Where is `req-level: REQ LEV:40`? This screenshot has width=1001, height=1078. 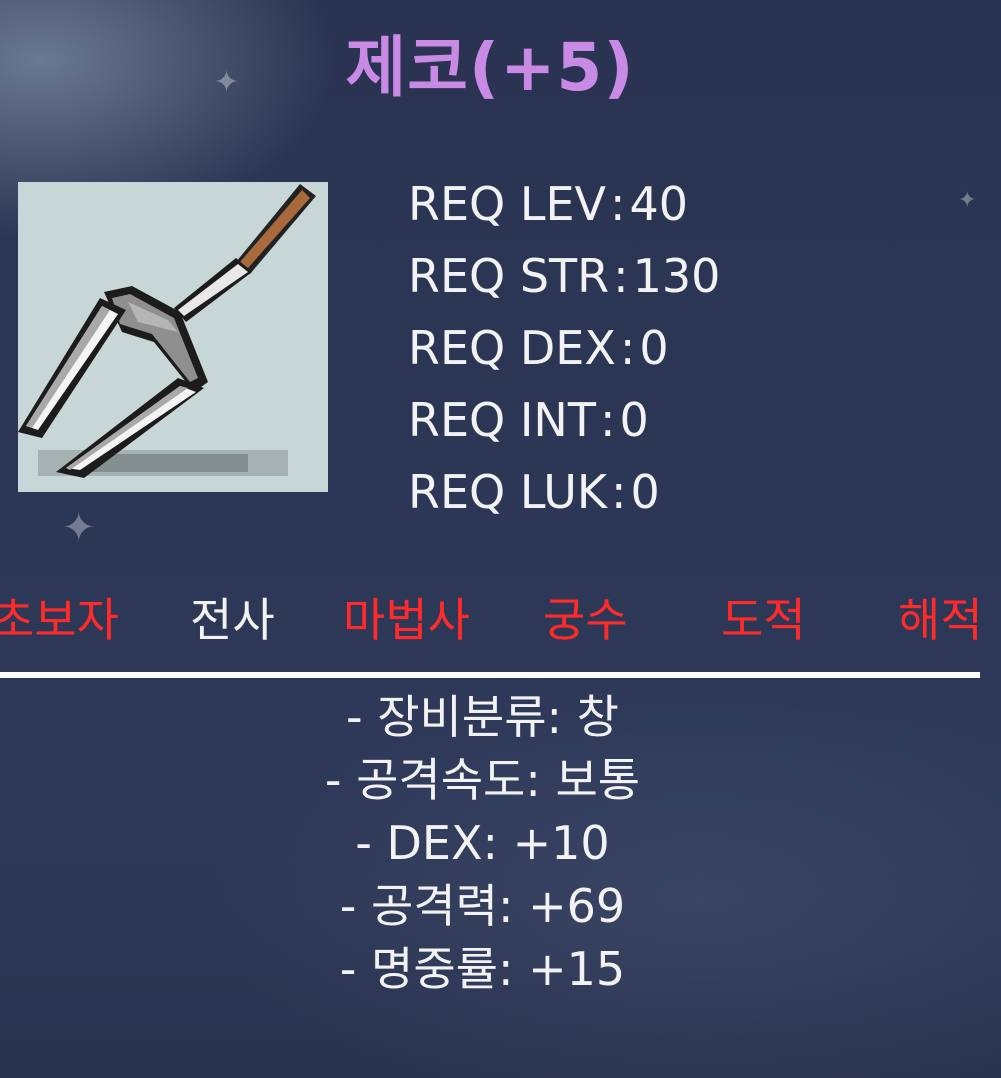
req-level: REQ LEV:40 is located at coordinates (548, 204).